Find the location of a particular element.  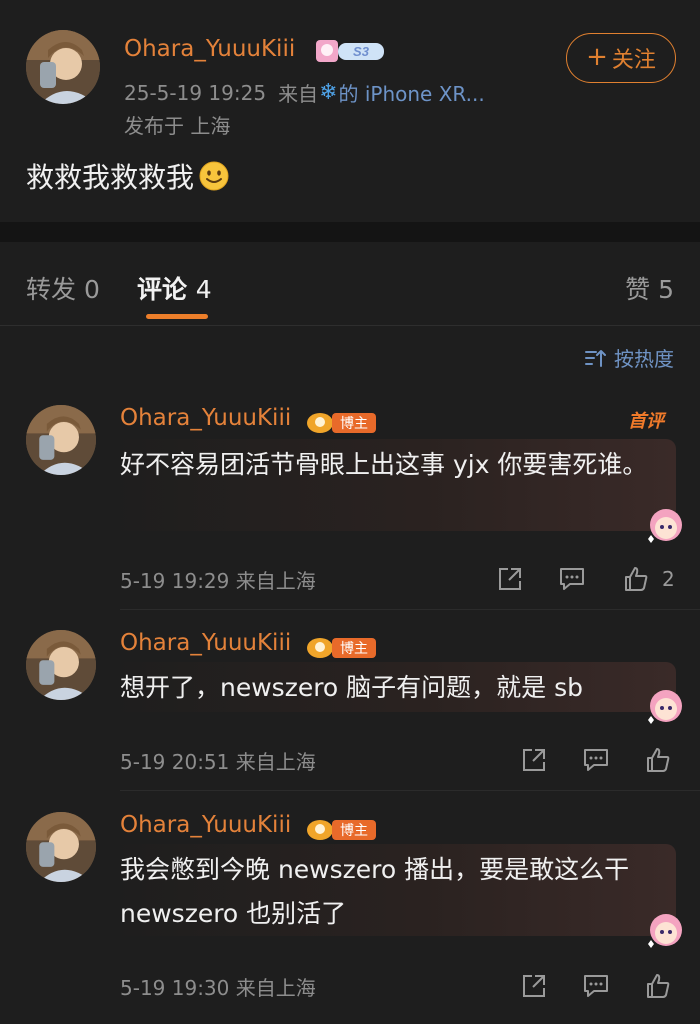

comment-text: 想开了，newszero 脑子有问题，就是 sb is located at coordinates (352, 687).